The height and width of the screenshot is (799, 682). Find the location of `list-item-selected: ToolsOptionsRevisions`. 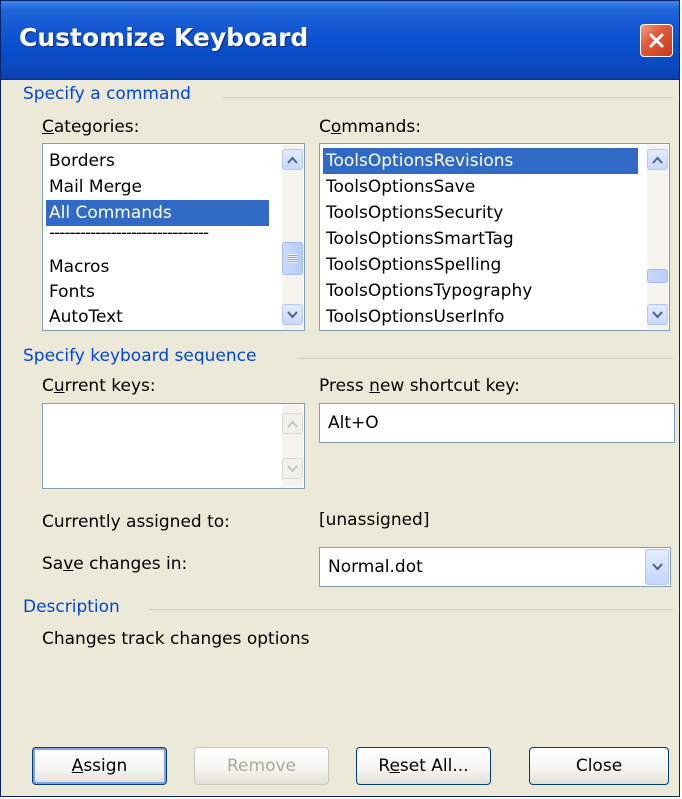

list-item-selected: ToolsOptionsRevisions is located at coordinates (480, 161).